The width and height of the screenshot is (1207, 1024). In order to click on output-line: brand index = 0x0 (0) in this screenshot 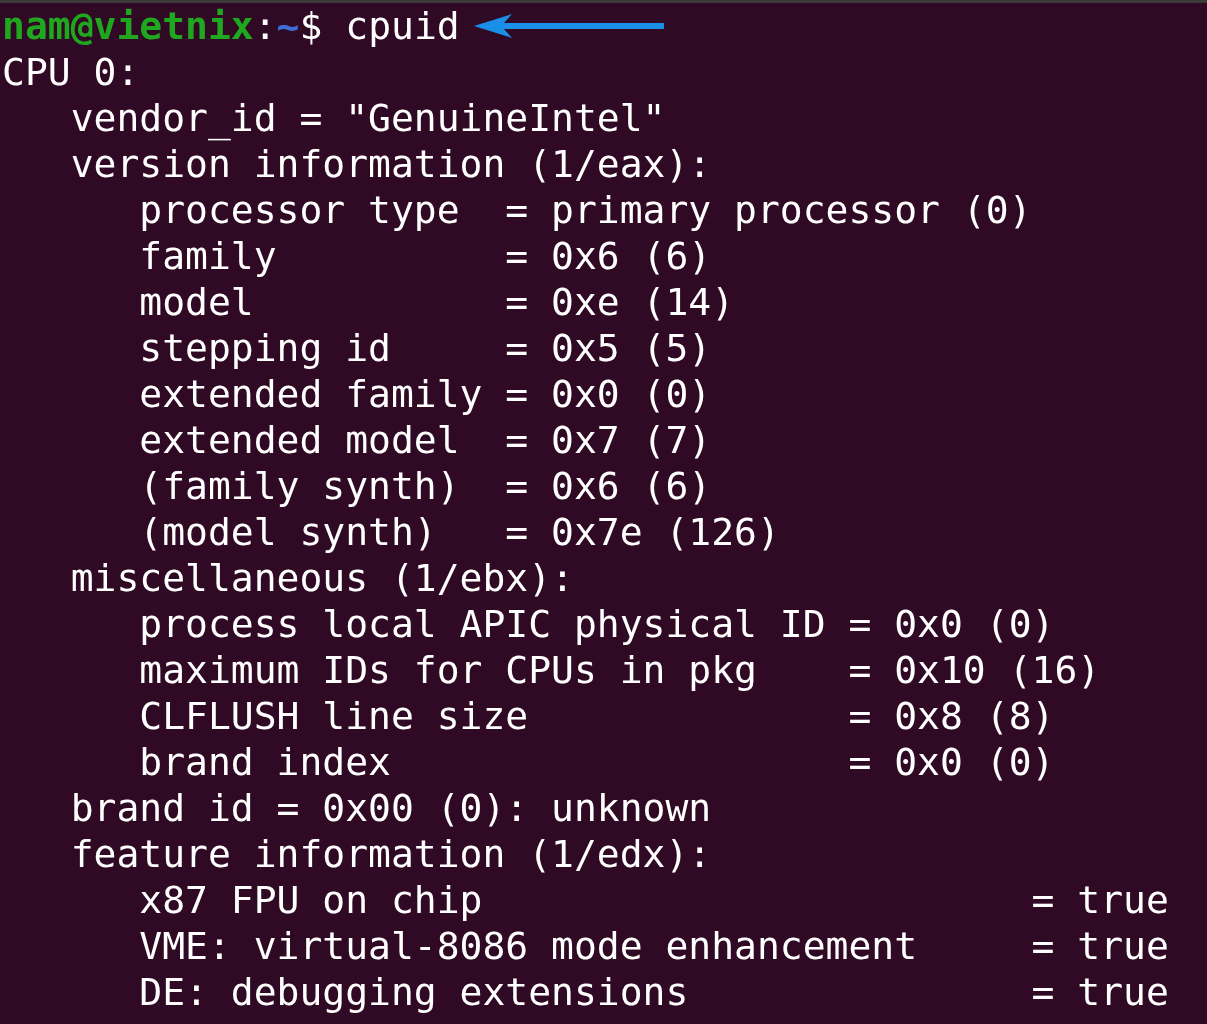, I will do `click(597, 762)`.